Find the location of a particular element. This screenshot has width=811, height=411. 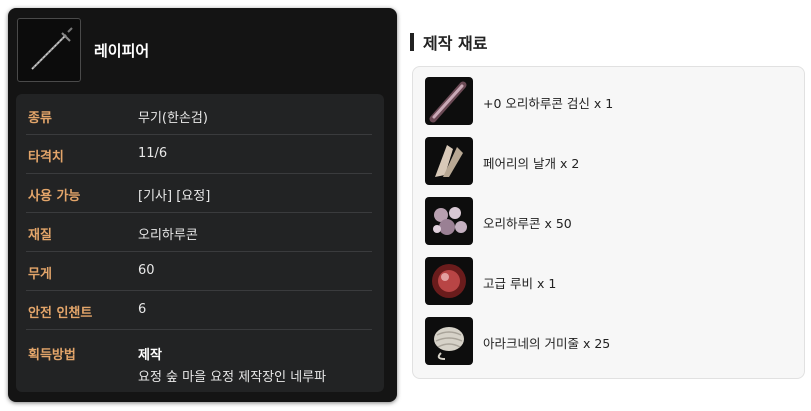

fairy-wing-icon is located at coordinates (449, 161).